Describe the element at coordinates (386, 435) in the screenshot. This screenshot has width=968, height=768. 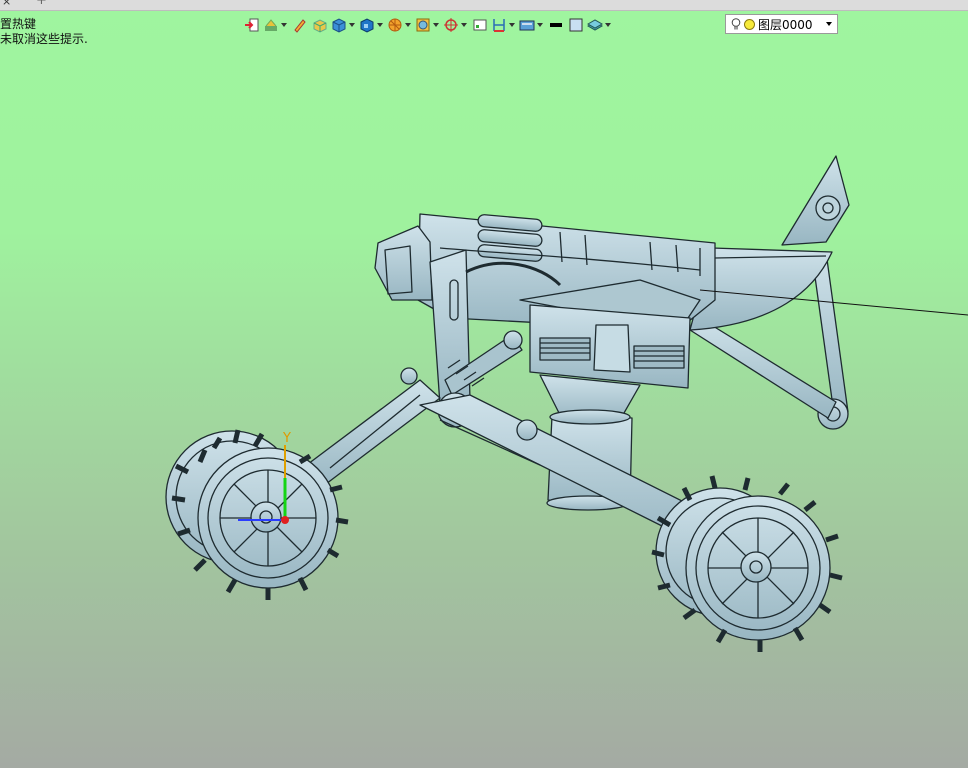
I see `front-lever` at that location.